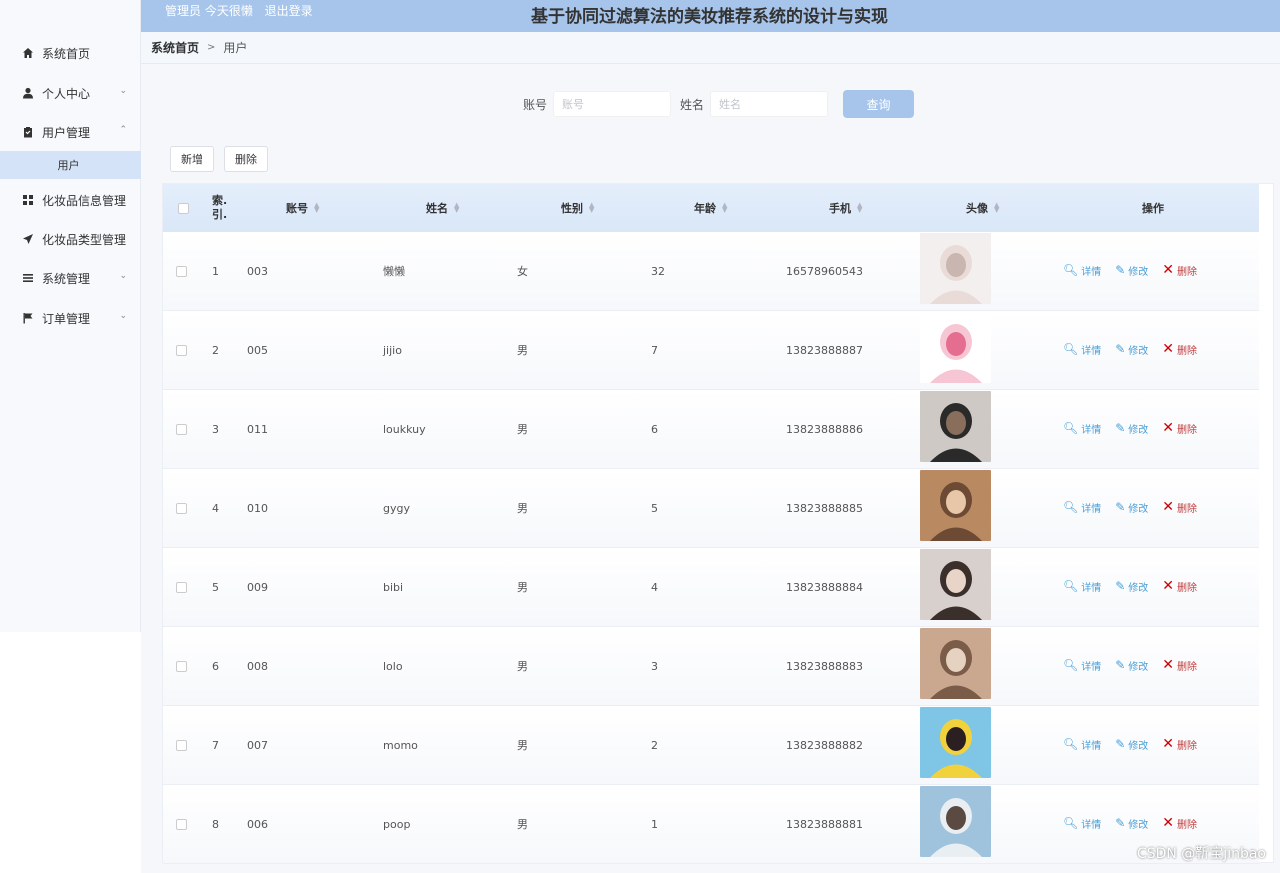 This screenshot has height=873, width=1280. I want to click on add-button: 新增, so click(192, 159).